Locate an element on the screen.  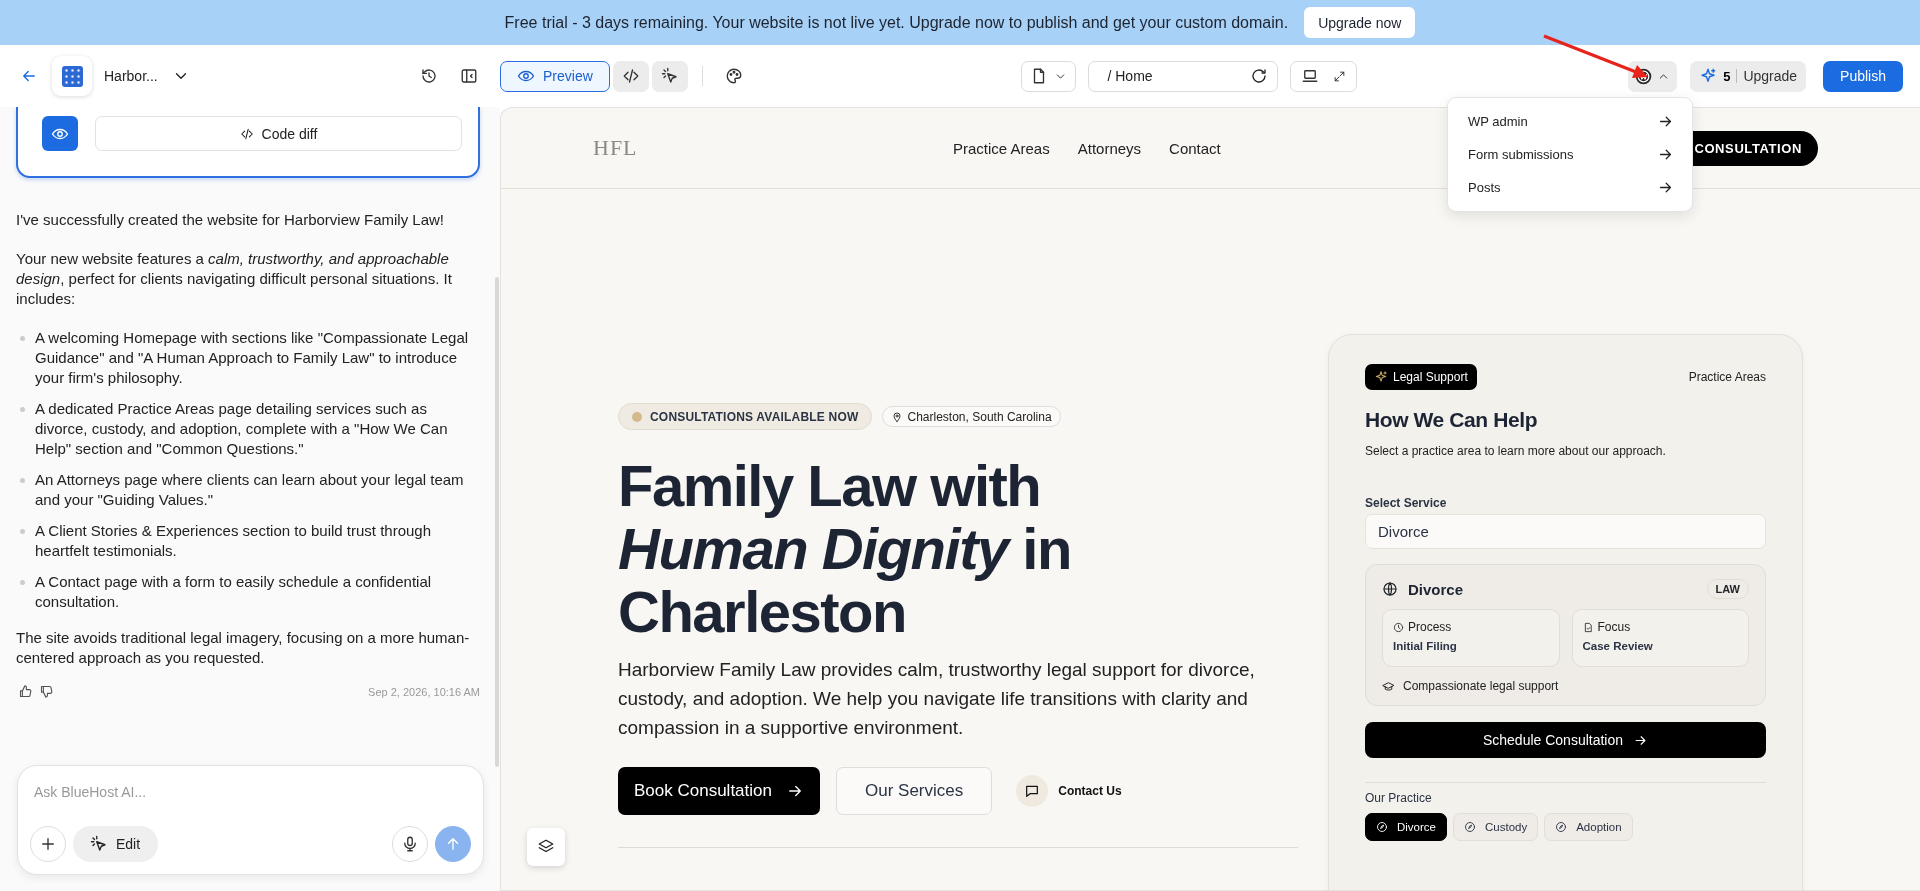
upgrade-button: 5 Upgrade is located at coordinates (1748, 76).